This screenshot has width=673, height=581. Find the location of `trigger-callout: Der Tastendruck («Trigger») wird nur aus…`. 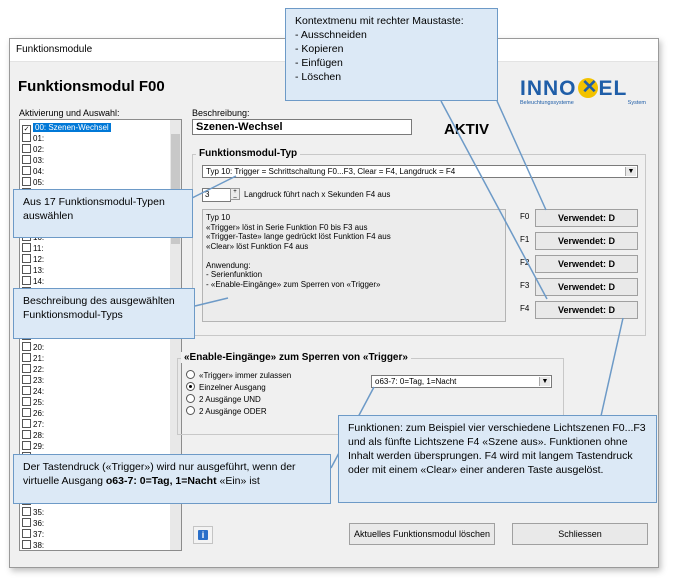

trigger-callout: Der Tastendruck («Trigger») wird nur aus… is located at coordinates (172, 479).